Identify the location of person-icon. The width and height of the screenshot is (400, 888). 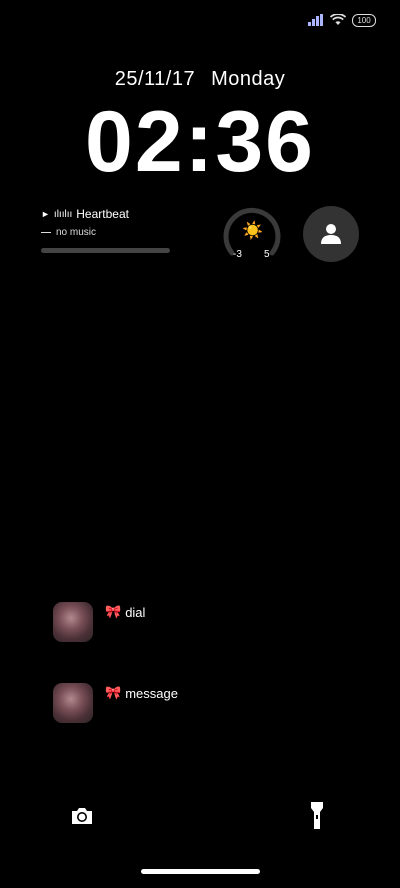
(331, 234).